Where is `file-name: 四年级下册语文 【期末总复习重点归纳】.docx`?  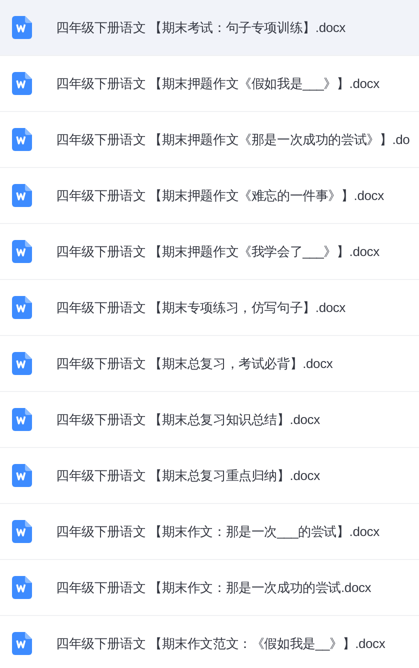
file-name: 四年级下册语文 【期末总复习重点归纳】.docx is located at coordinates (188, 475).